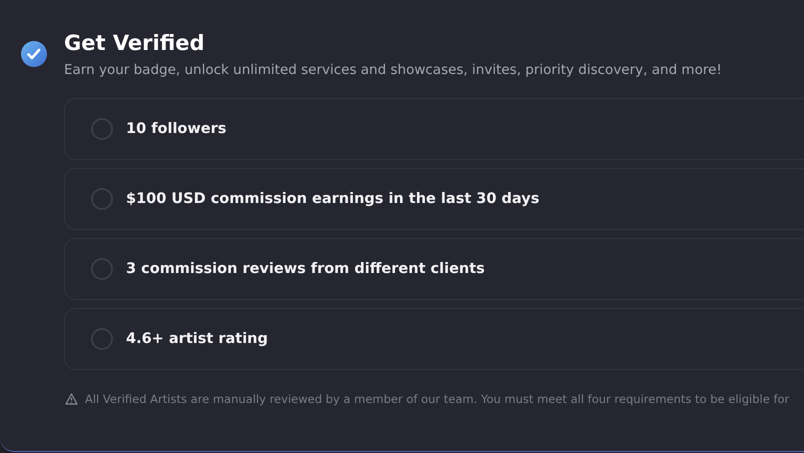 This screenshot has height=453, width=804. What do you see at coordinates (176, 129) in the screenshot?
I see `requirement-label: 10 followers` at bounding box center [176, 129].